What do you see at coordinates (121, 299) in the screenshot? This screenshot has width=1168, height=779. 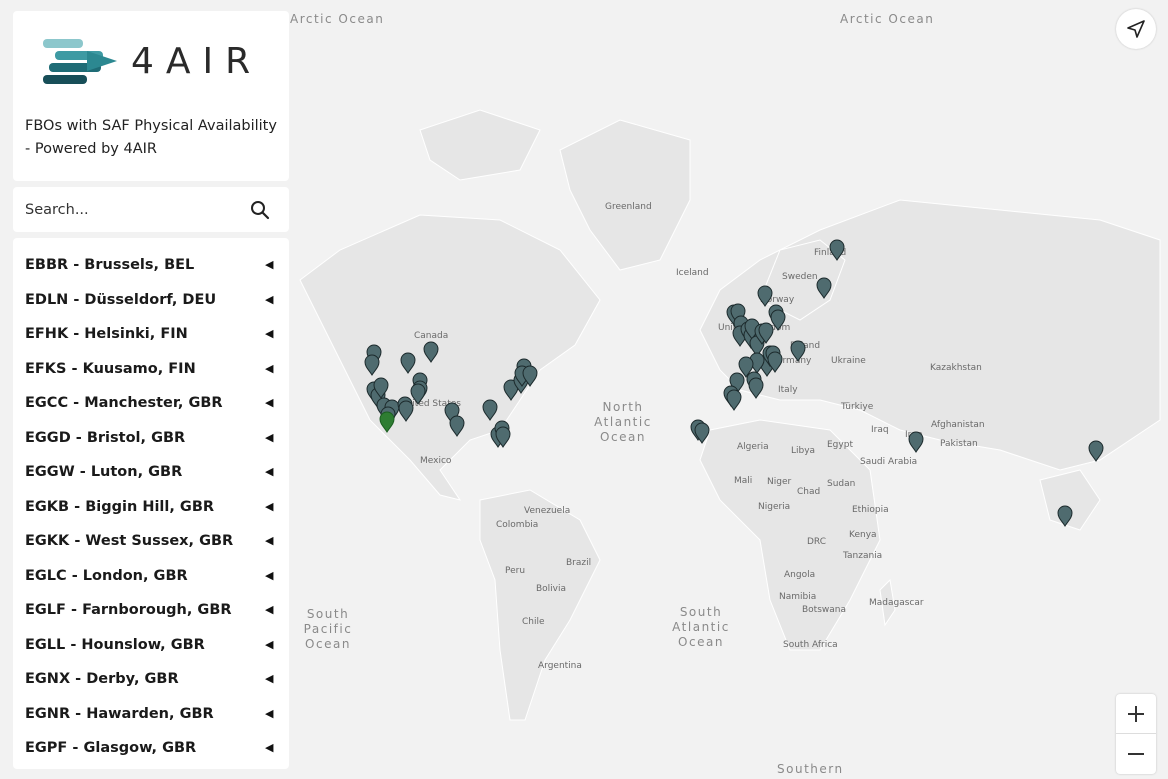 I see `airport-label: EDLN - Düsseldorf, DEU` at bounding box center [121, 299].